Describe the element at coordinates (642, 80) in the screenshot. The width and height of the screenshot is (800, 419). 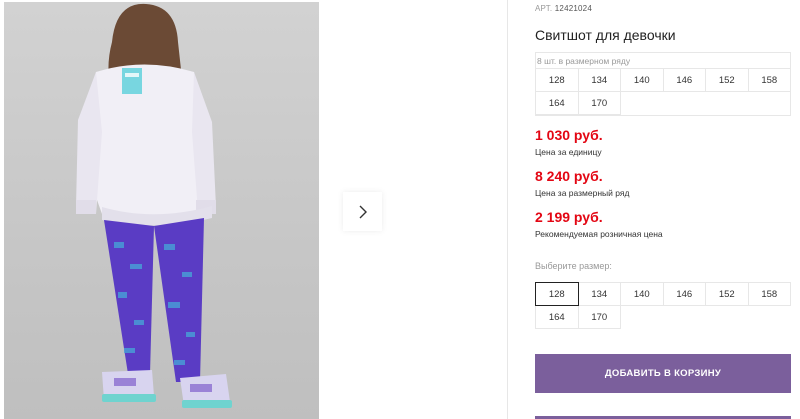
I see `size-row-cell: 140` at that location.